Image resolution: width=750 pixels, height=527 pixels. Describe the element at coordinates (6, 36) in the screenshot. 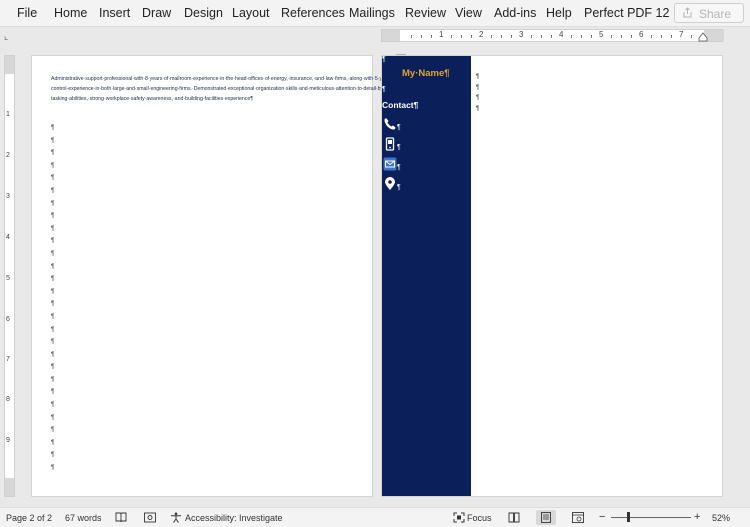

I see `tab-selector-icon: ⌞` at that location.